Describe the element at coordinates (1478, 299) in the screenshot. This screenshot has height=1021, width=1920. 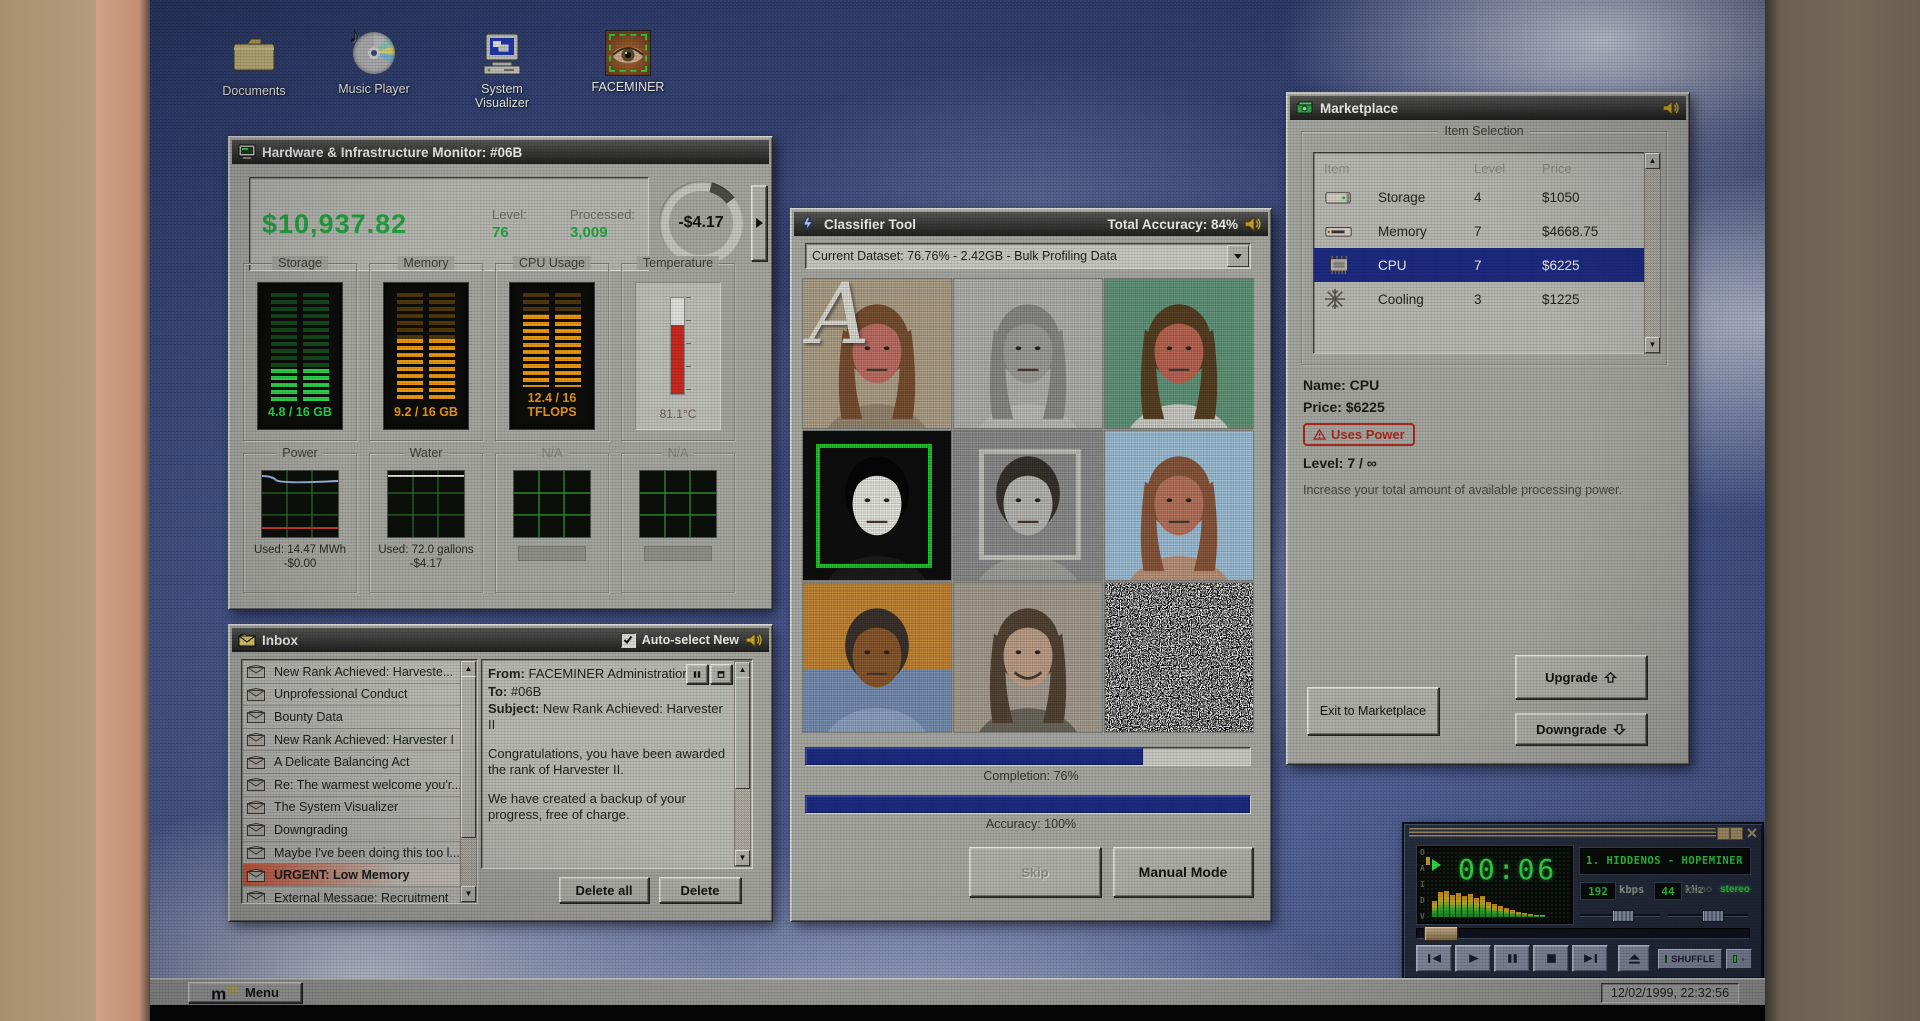
I see `market-item-level: 3` at that location.